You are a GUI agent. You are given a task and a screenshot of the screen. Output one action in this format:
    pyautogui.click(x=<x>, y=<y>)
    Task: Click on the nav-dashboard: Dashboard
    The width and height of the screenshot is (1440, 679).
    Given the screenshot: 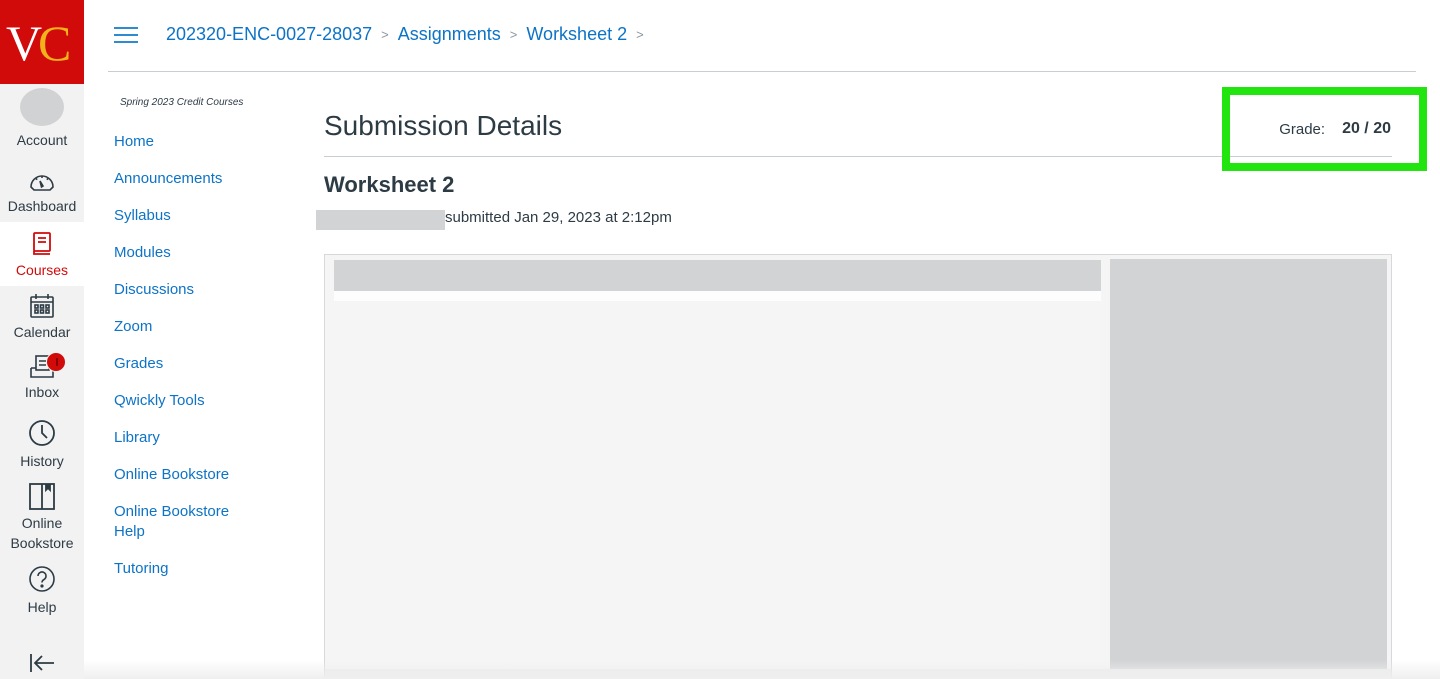 What is the action you would take?
    pyautogui.click(x=42, y=191)
    